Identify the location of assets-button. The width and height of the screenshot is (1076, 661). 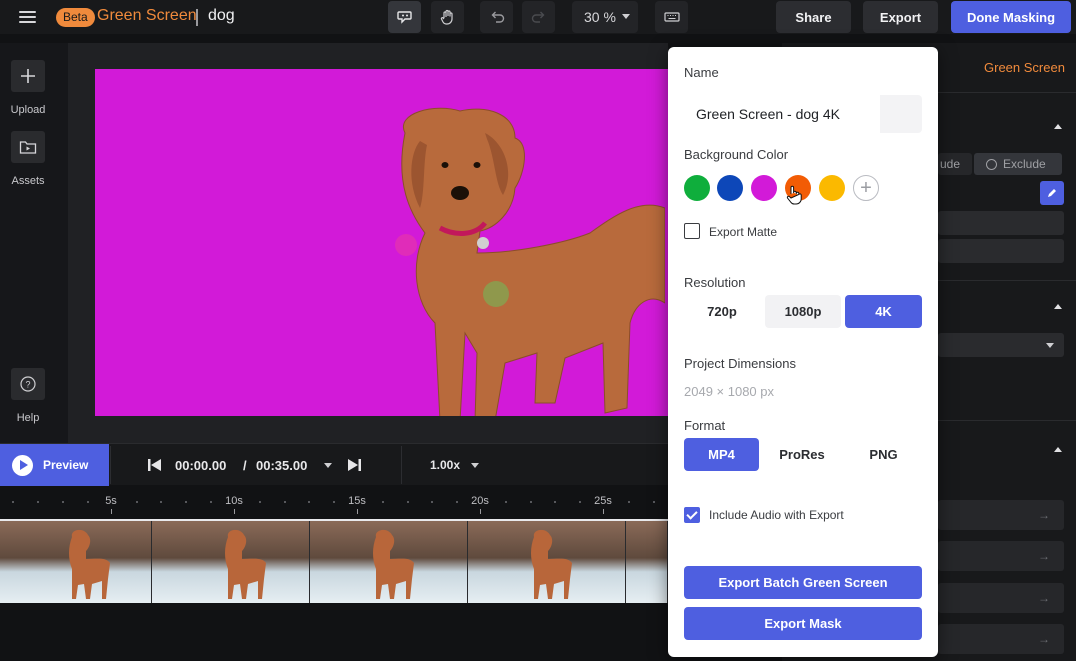
(28, 147).